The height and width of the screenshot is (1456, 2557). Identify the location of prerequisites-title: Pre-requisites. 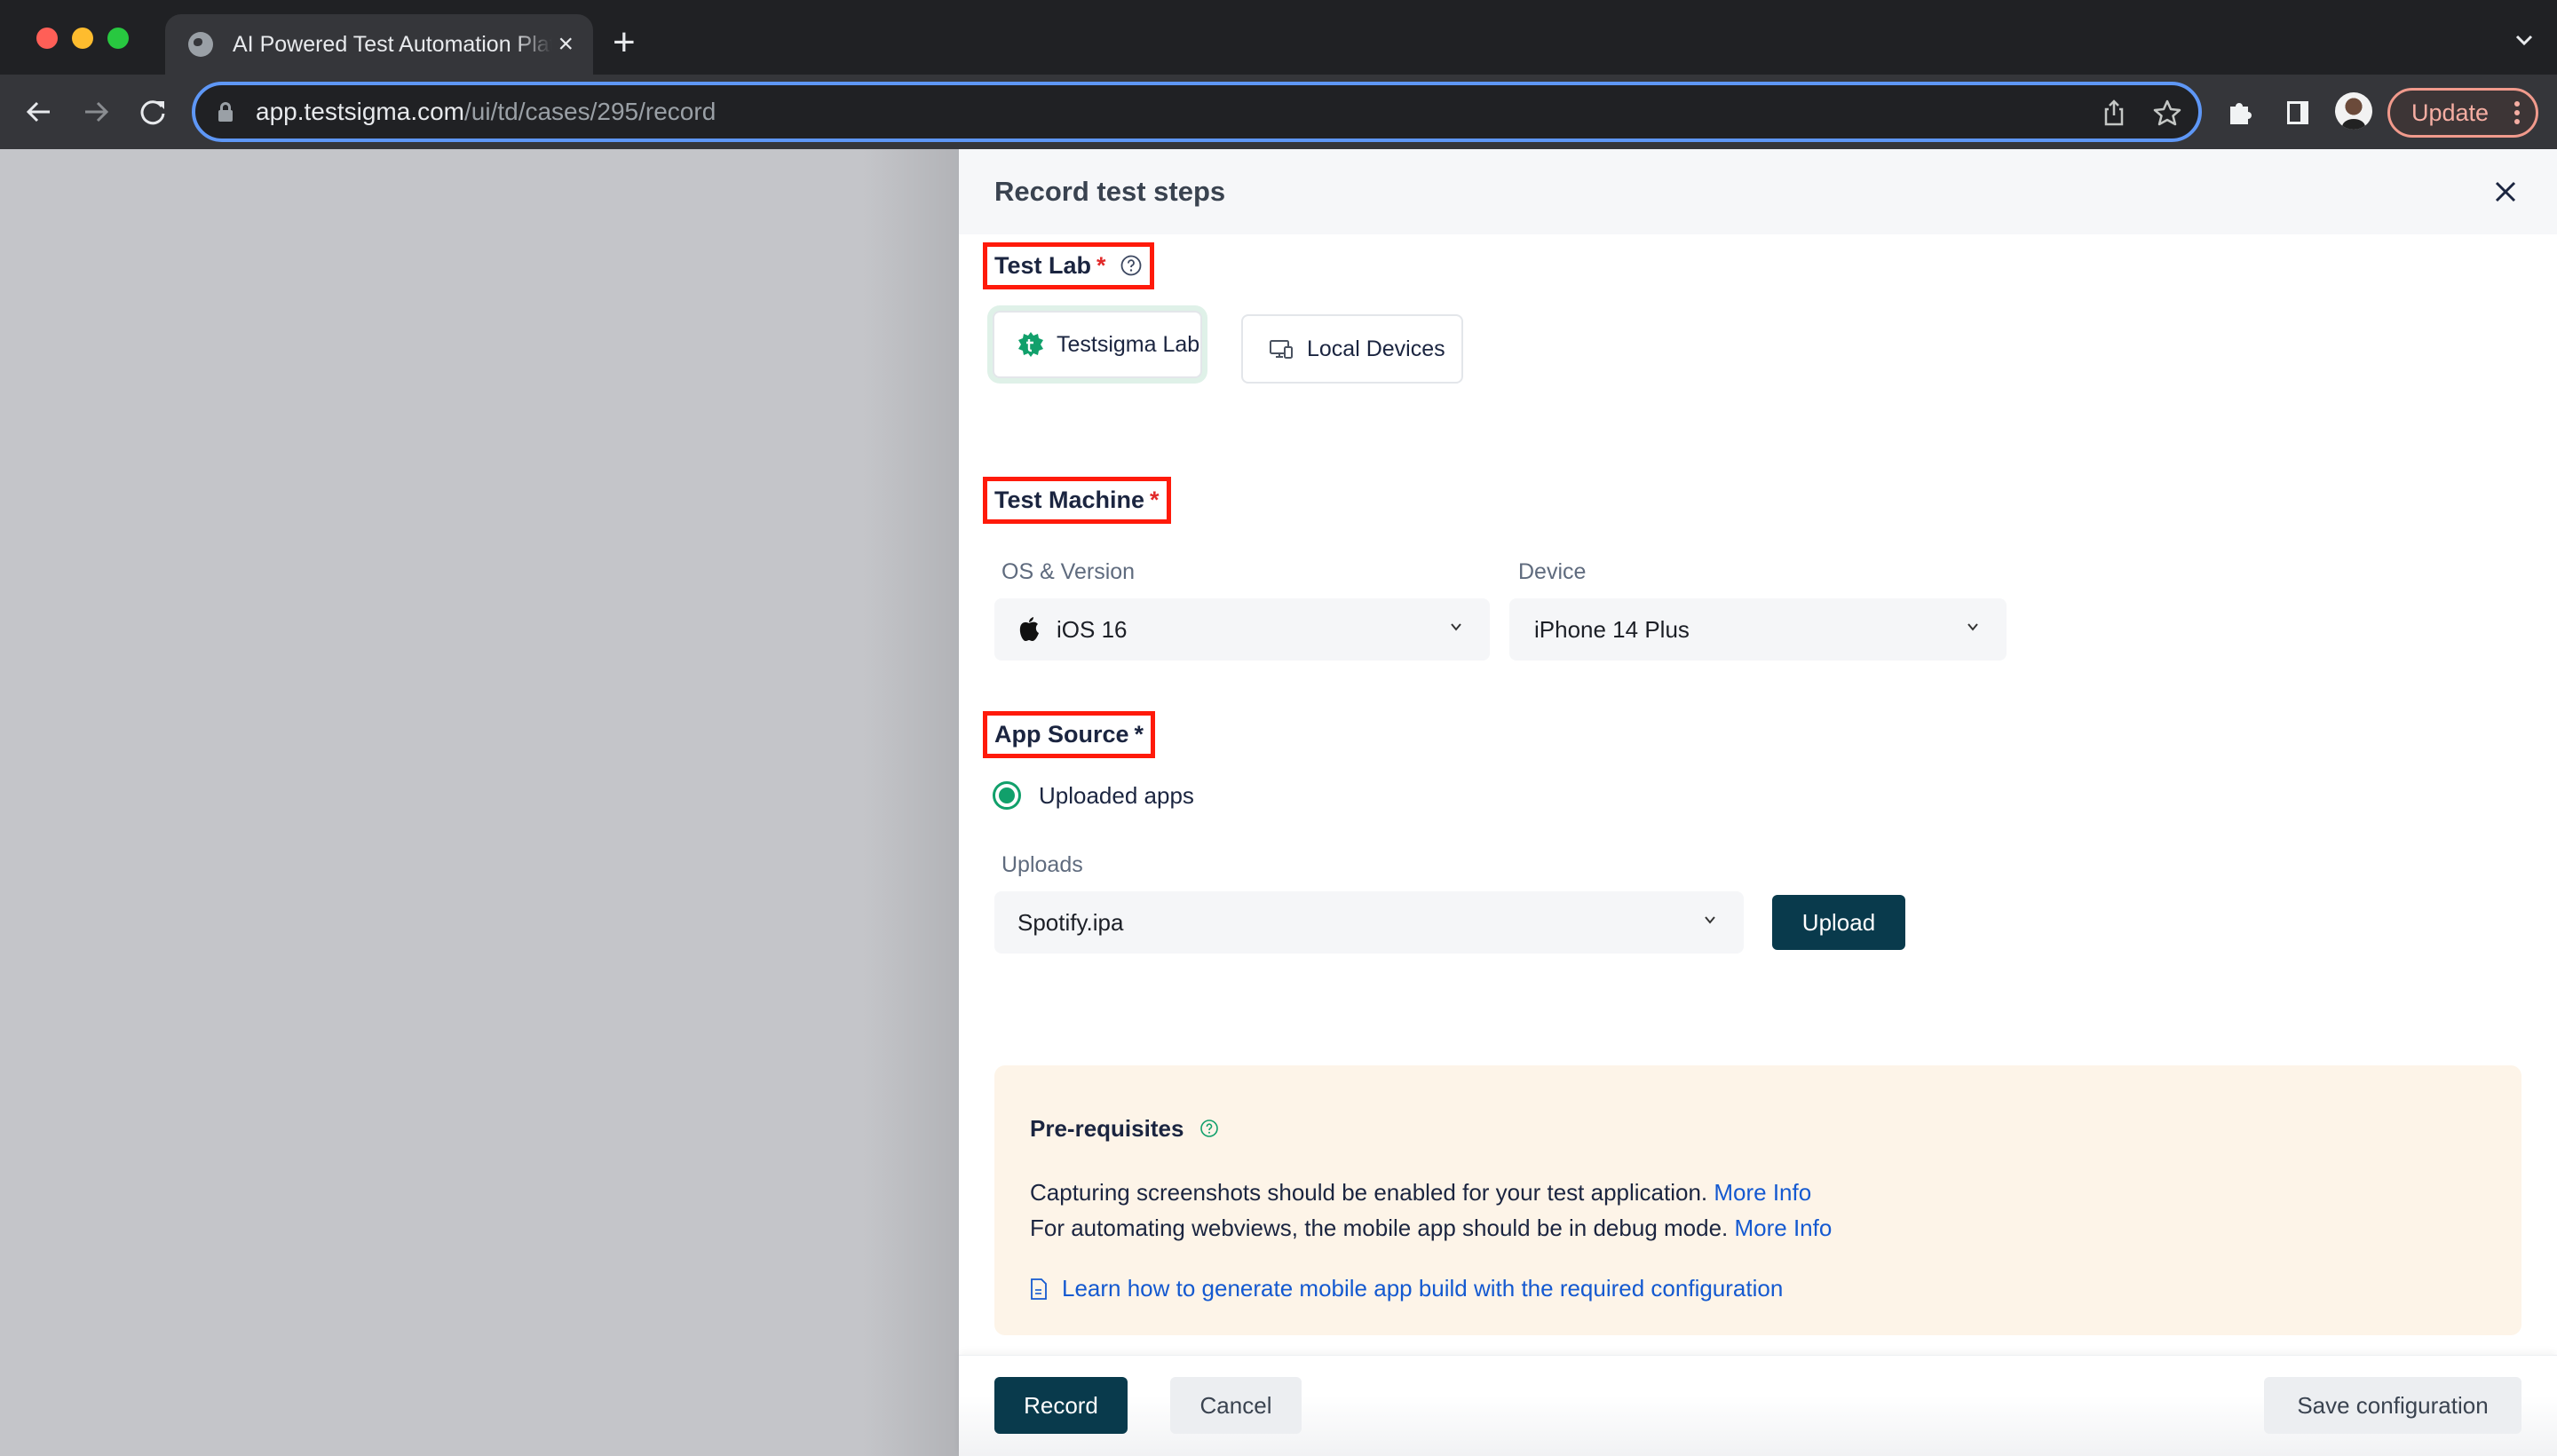
(1124, 1129).